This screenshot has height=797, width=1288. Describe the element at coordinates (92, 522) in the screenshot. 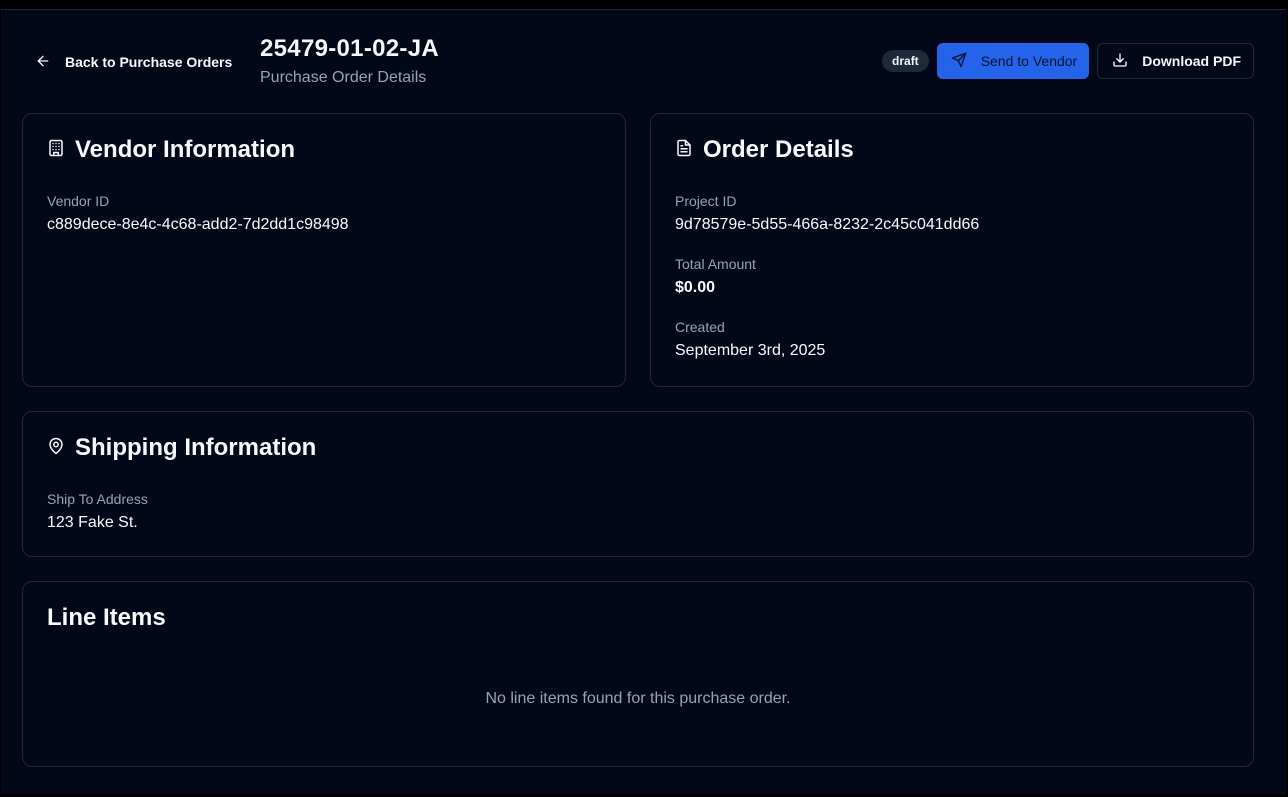

I see `ship-to-address-value: 123 Fake St.` at that location.